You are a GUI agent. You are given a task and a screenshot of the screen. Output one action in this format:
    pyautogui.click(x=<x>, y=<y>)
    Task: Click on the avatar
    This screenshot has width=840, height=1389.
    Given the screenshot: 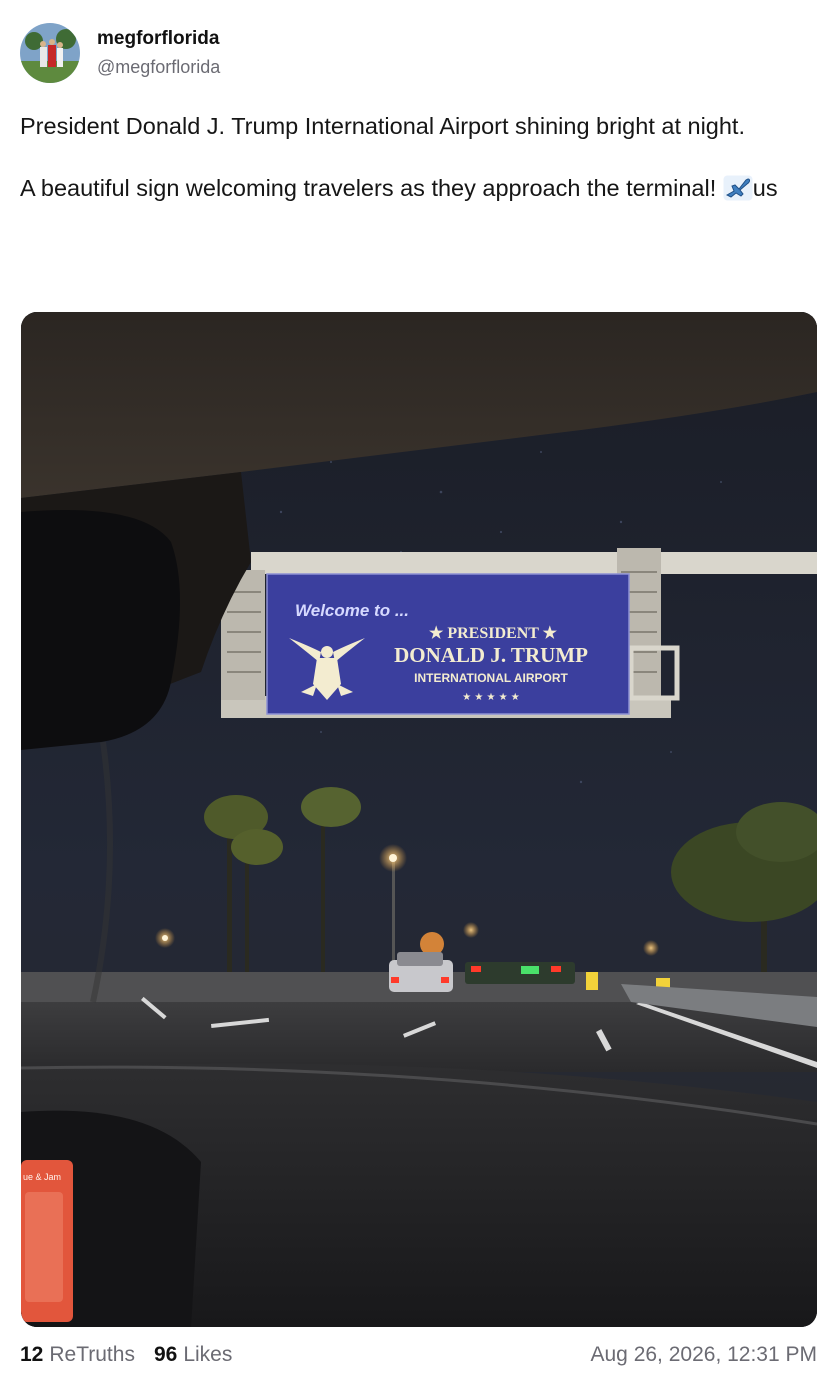 What is the action you would take?
    pyautogui.click(x=50, y=53)
    